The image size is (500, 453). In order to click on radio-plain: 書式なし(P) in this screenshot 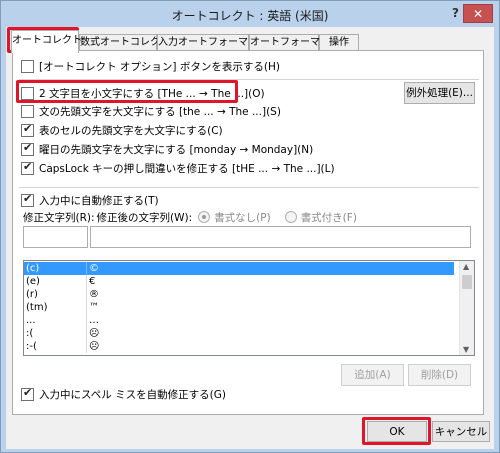, I will do `click(234, 217)`.